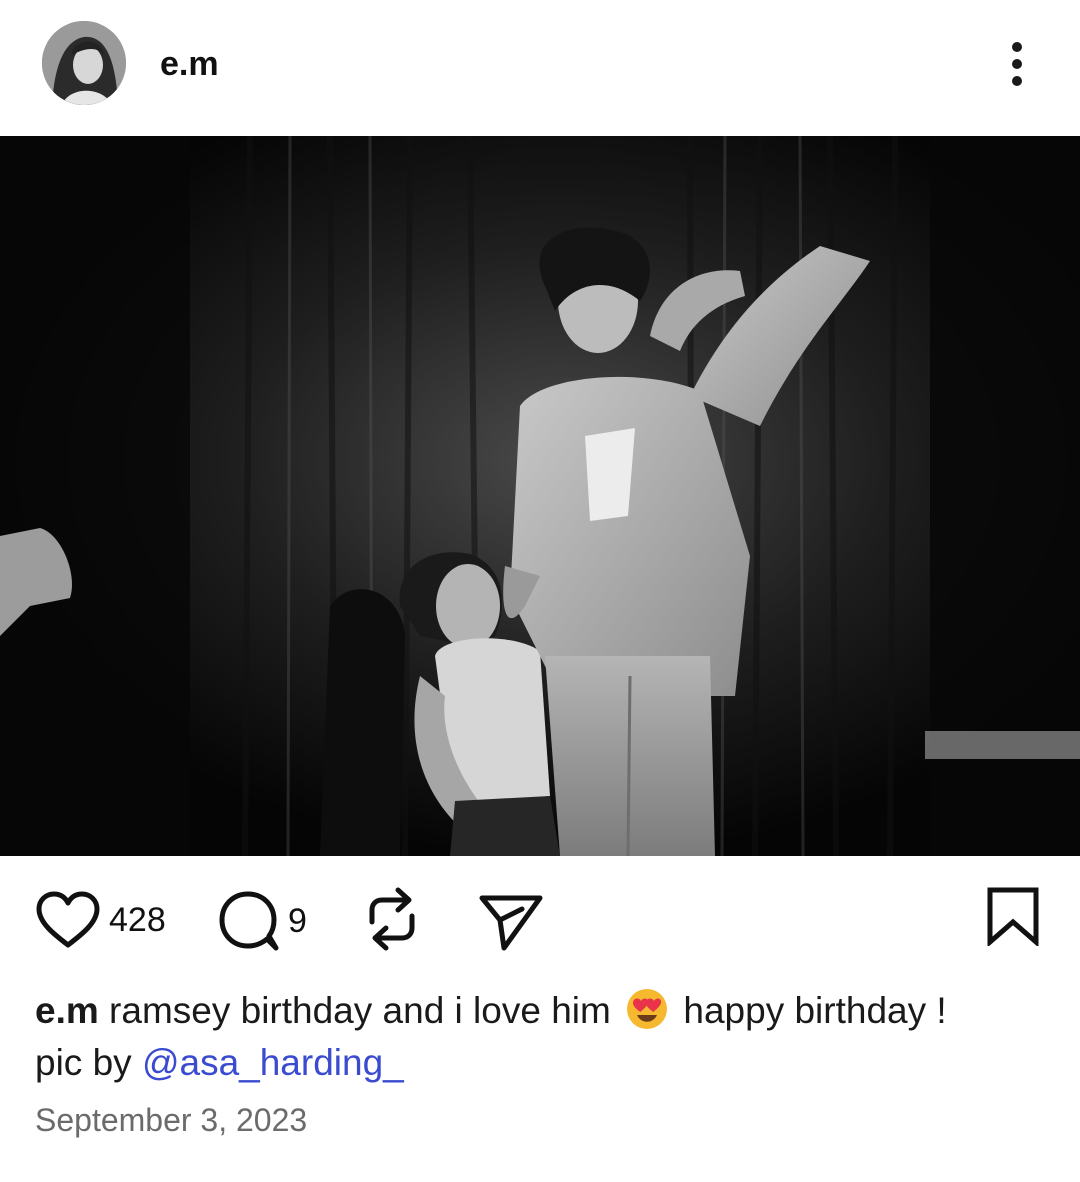 This screenshot has width=1080, height=1182. I want to click on comment-icon, so click(249, 921).